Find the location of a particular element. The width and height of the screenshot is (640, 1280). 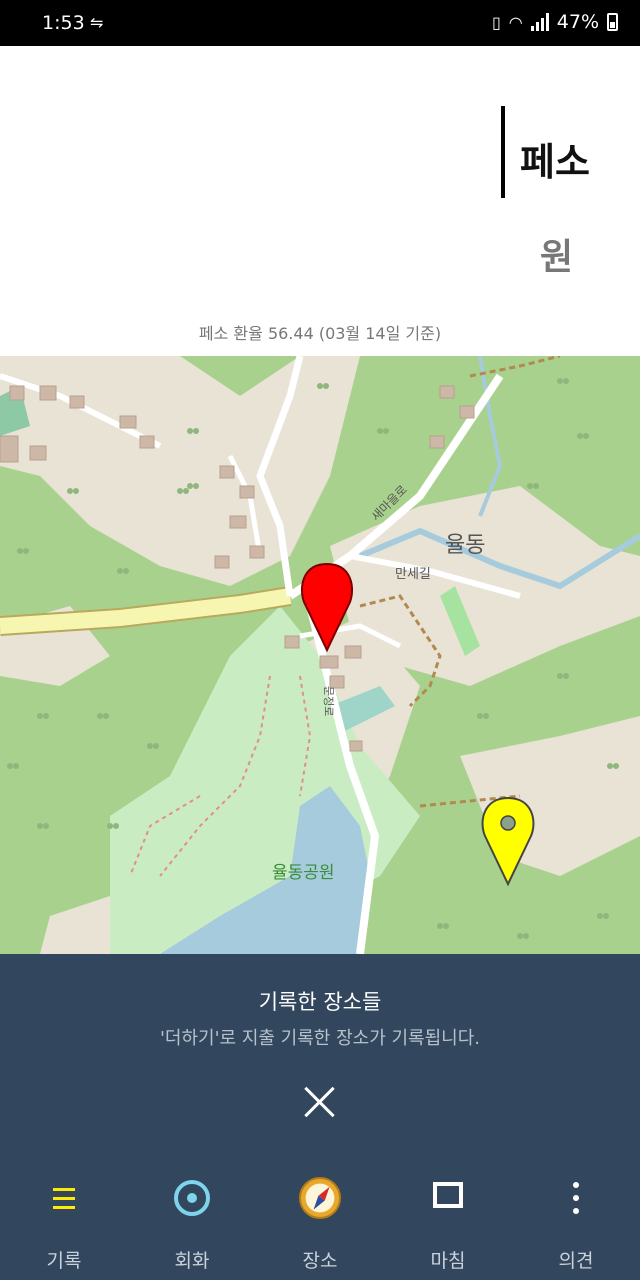

bottom-nav: 기록 회화 장소 마침 의견 is located at coordinates (320, 1222).